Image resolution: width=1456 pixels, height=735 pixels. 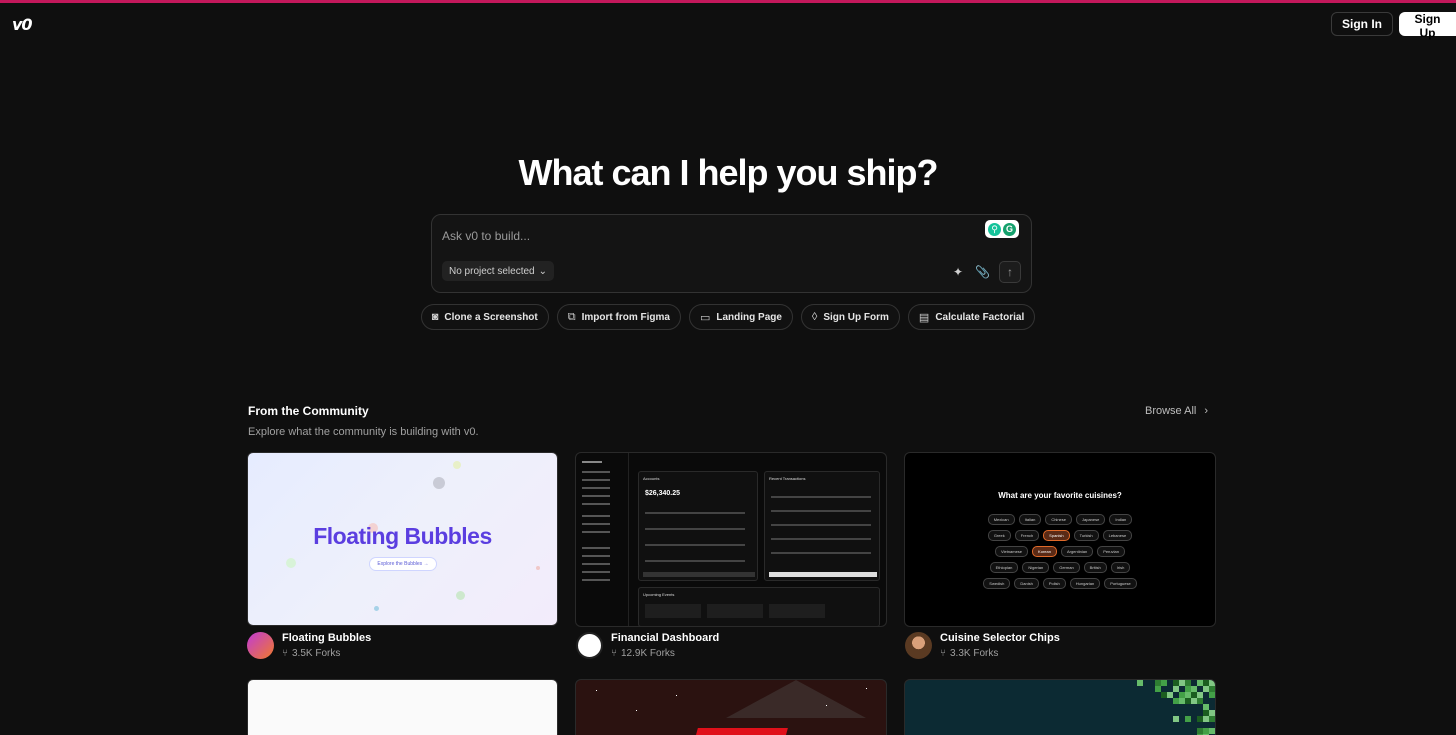 What do you see at coordinates (702, 236) in the screenshot?
I see `prompt-input` at bounding box center [702, 236].